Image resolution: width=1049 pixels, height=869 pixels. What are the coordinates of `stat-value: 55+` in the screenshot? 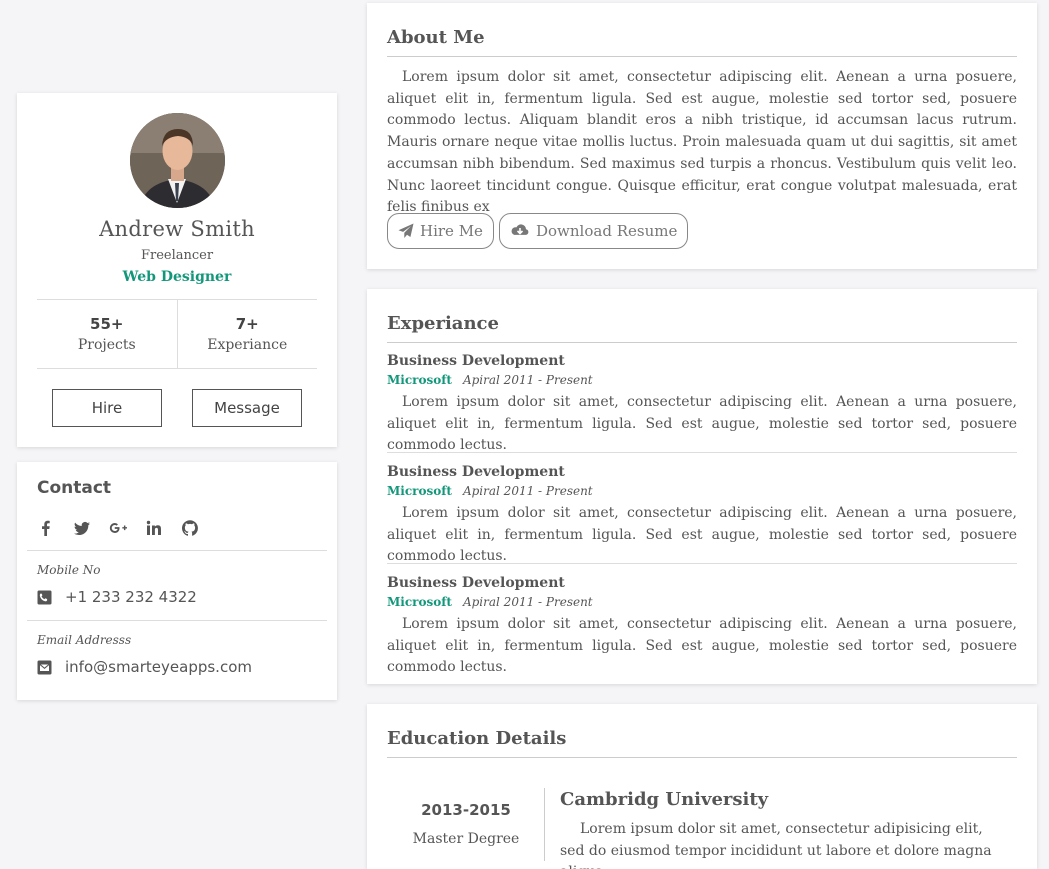 It's located at (107, 324).